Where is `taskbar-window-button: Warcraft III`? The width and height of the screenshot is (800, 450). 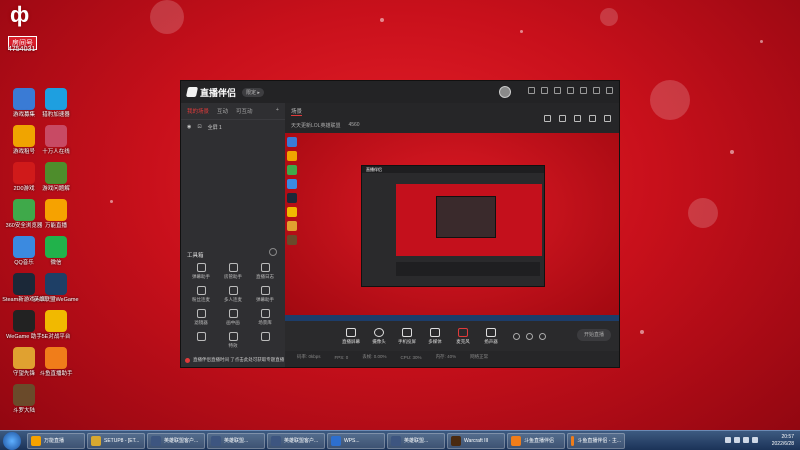
taskbar-window-button: Warcraft III is located at coordinates (476, 440).